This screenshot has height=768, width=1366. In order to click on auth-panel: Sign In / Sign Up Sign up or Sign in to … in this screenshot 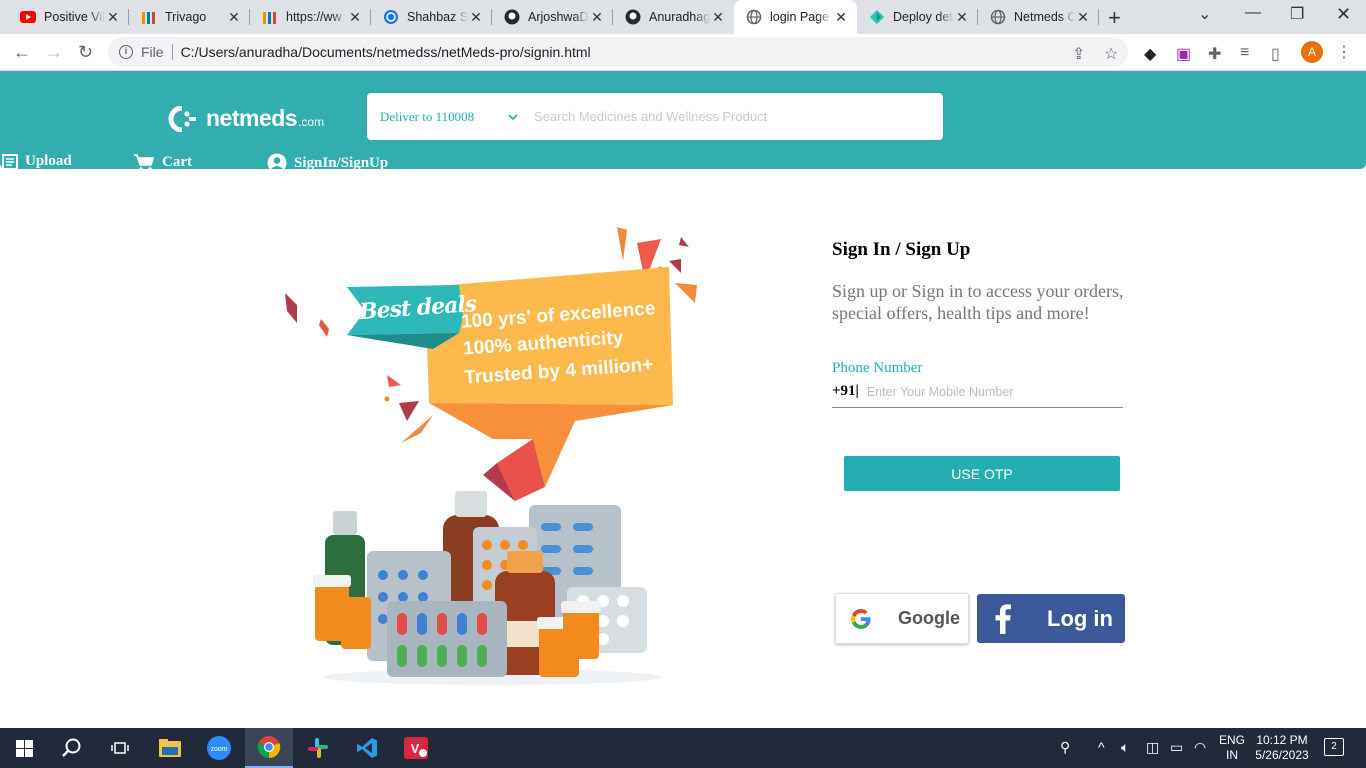, I will do `click(978, 323)`.